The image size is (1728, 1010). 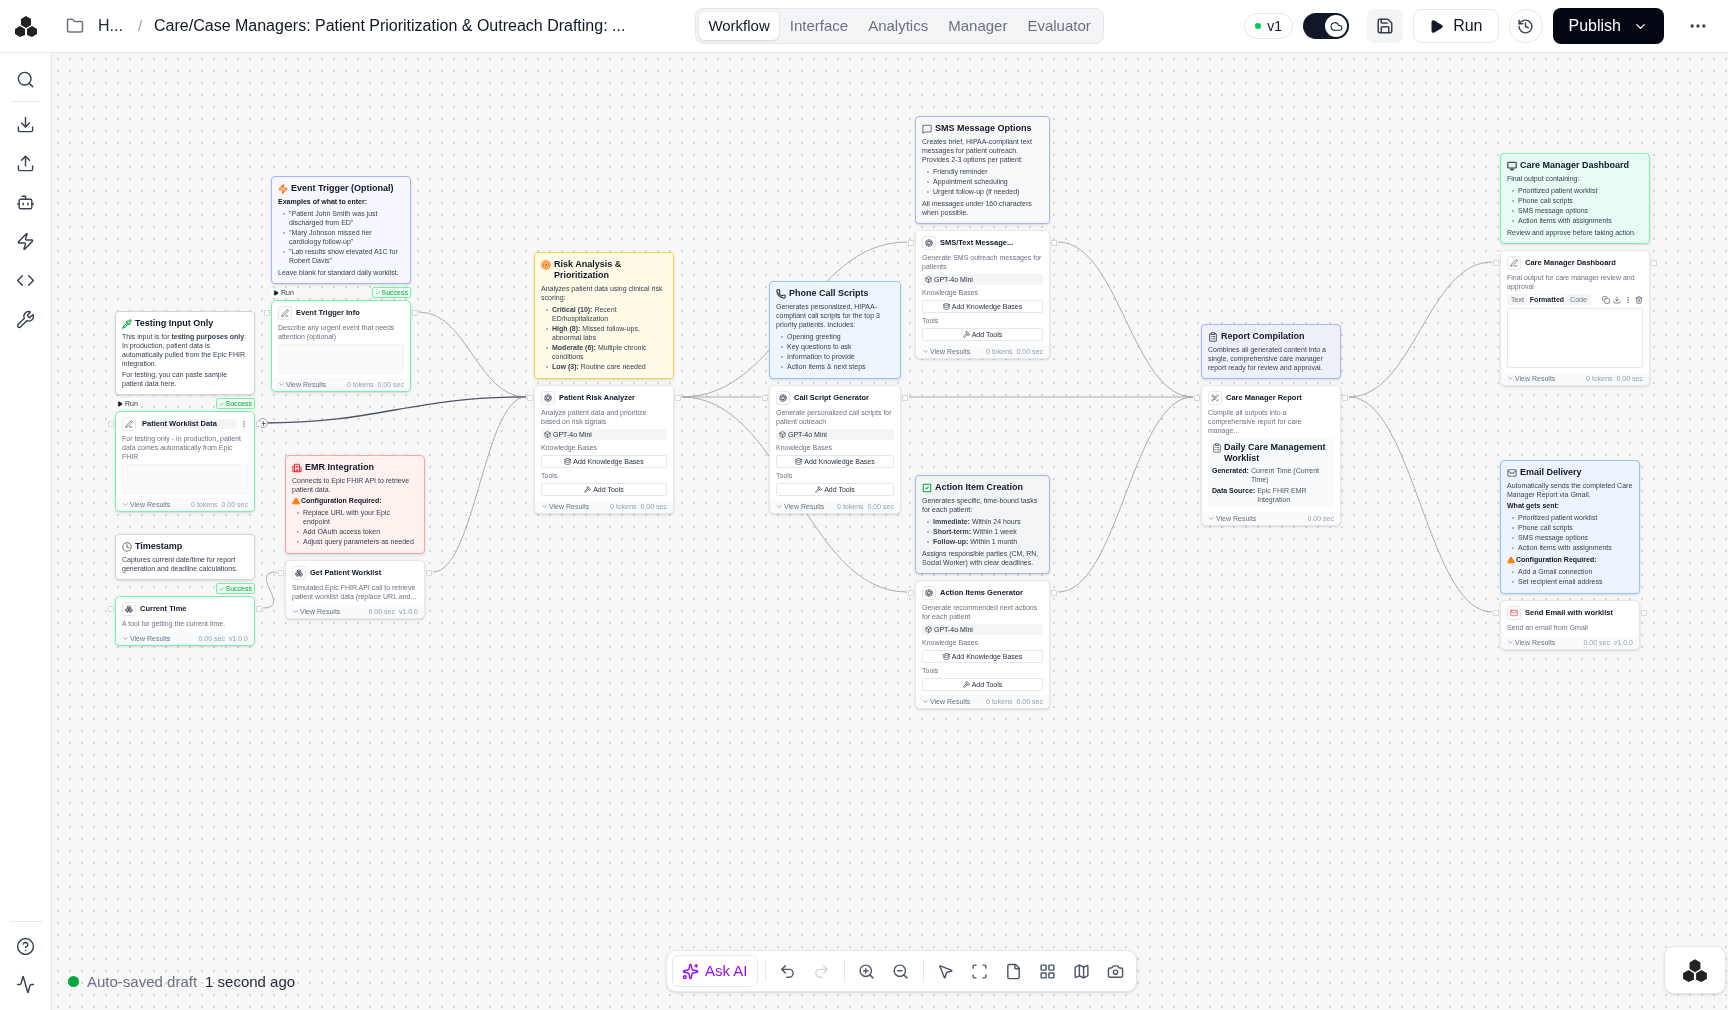 I want to click on note-title: Report Compilation, so click(x=1263, y=336).